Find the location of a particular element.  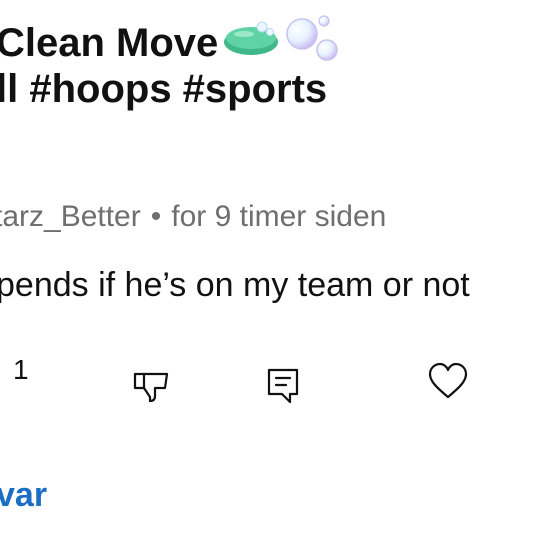

dislike-button is located at coordinates (151, 388).